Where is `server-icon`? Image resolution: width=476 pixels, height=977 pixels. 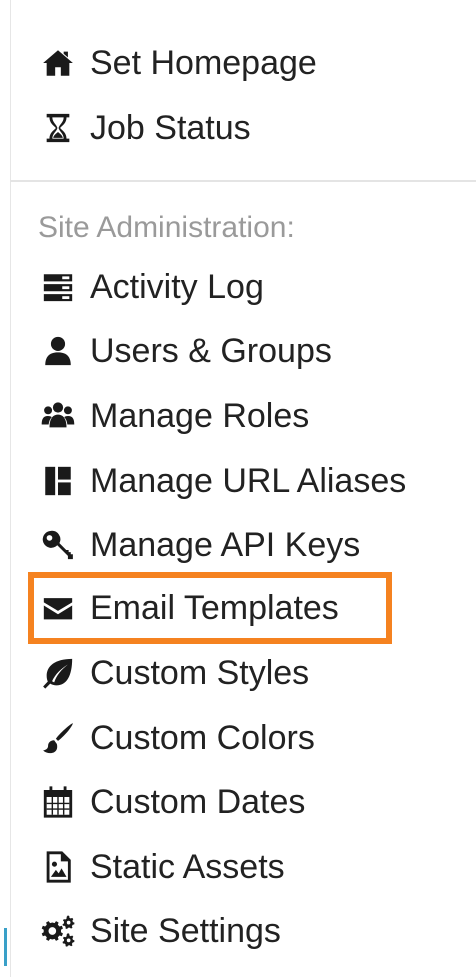
server-icon is located at coordinates (58, 287).